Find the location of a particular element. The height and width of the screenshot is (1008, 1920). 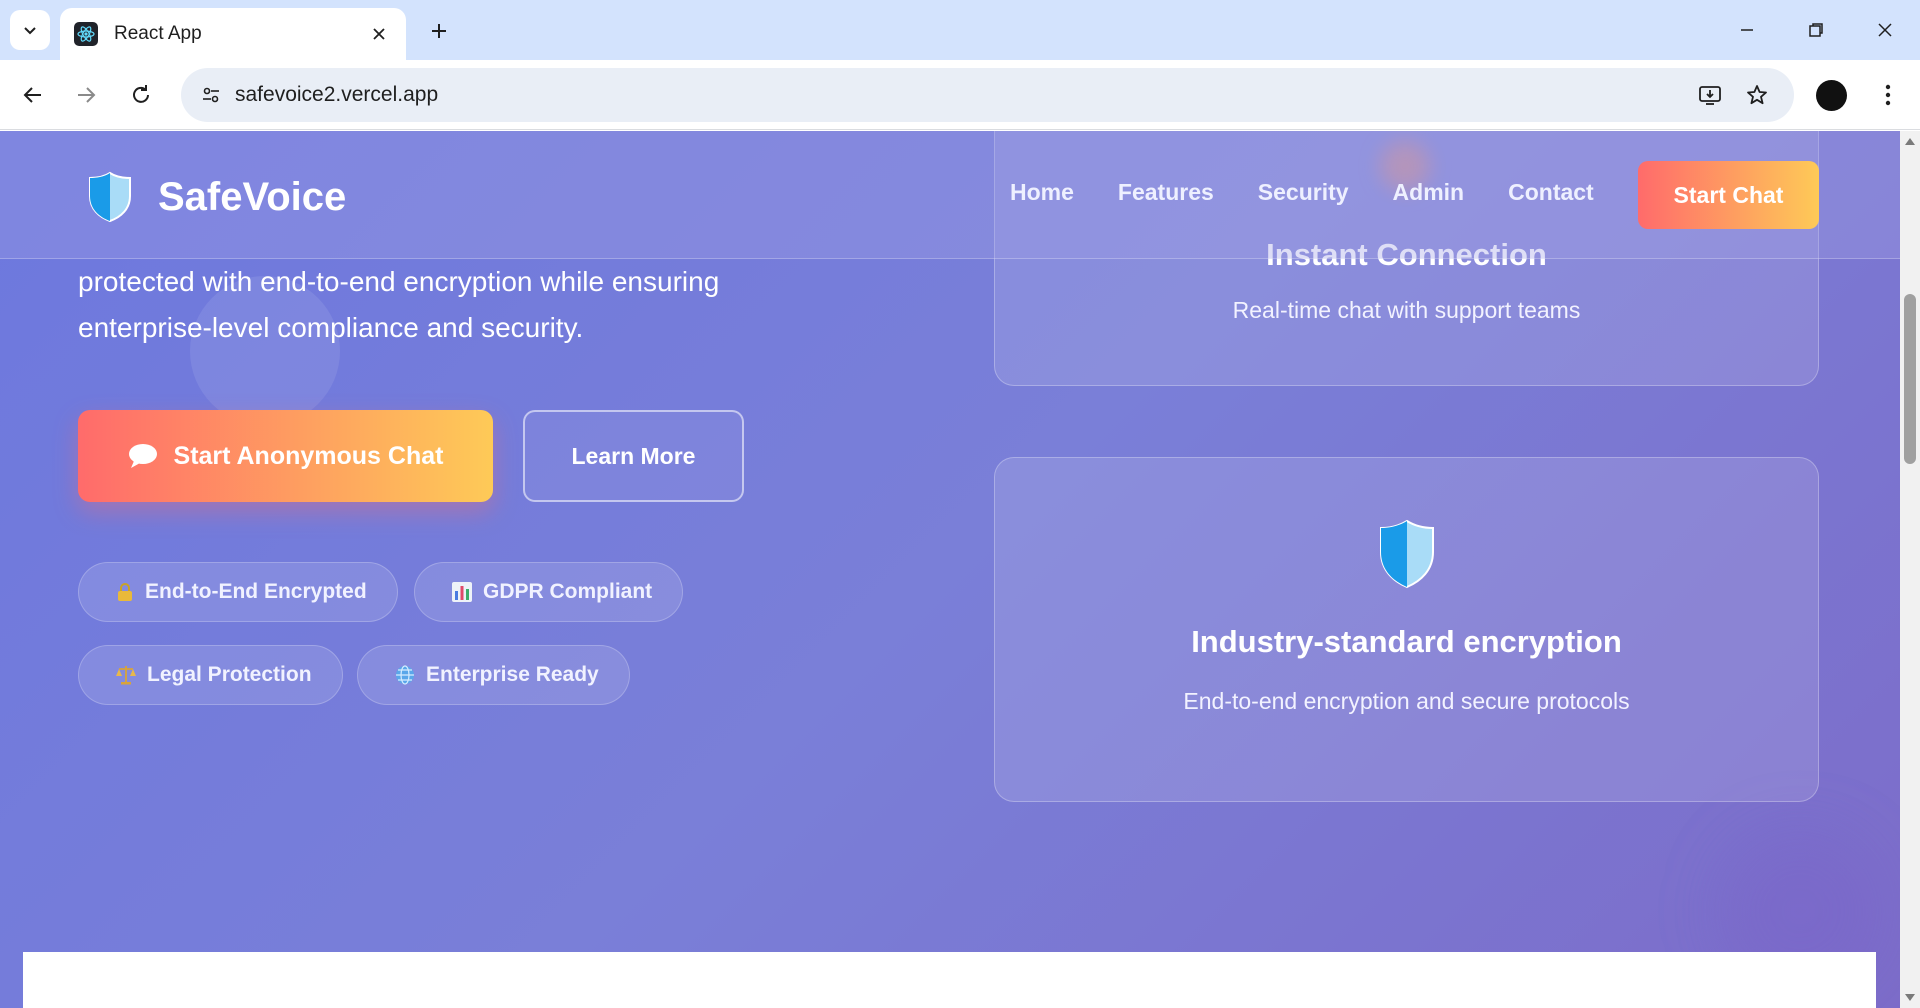

badge-end-to-end-encrypted: End-to-End Encrypted is located at coordinates (238, 592).